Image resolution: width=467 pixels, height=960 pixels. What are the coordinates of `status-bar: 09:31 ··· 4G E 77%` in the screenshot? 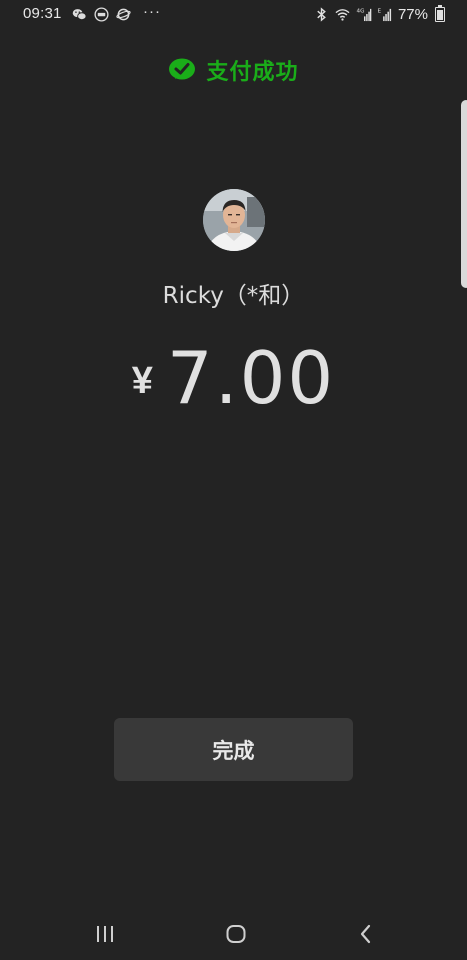 It's located at (233, 14).